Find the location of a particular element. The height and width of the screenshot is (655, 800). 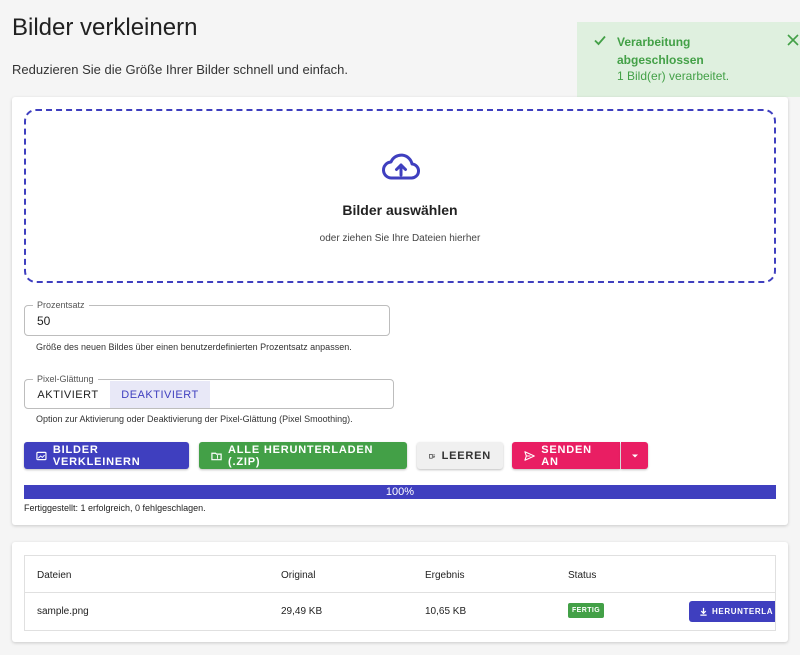

column-header-status: Status is located at coordinates (582, 575).